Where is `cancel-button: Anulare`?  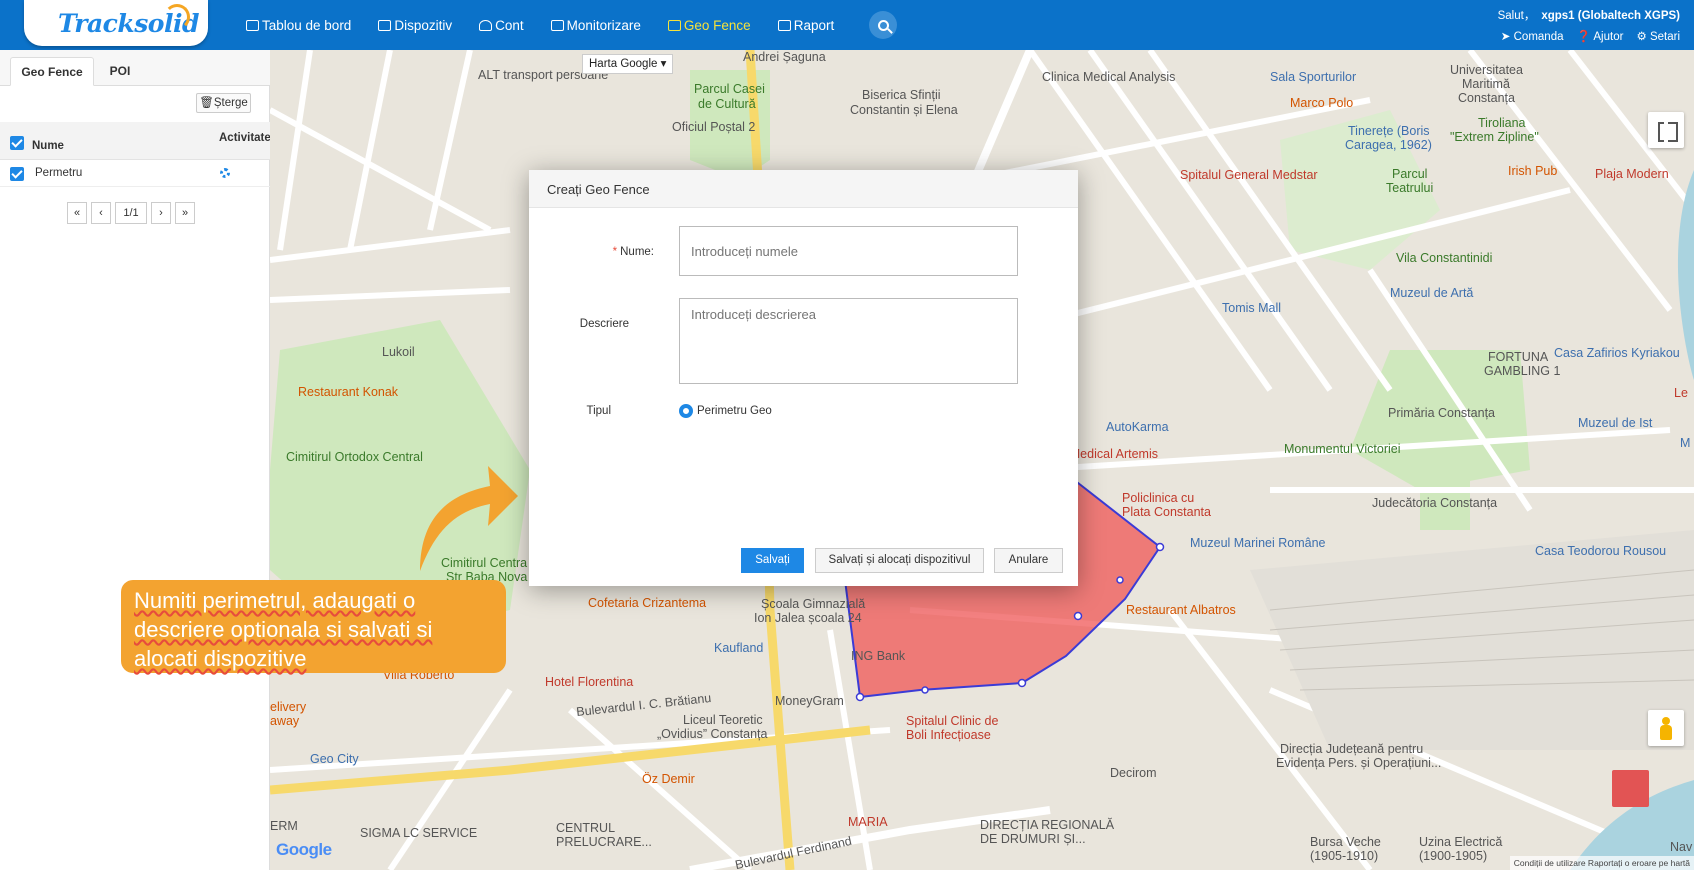 cancel-button: Anulare is located at coordinates (1028, 560).